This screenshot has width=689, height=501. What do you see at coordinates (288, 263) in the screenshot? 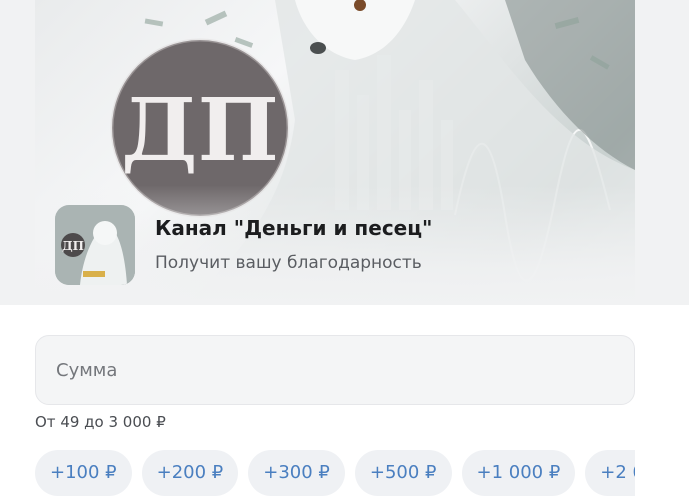
I see `channel-subtitle: Получит вашу благодарность` at bounding box center [288, 263].